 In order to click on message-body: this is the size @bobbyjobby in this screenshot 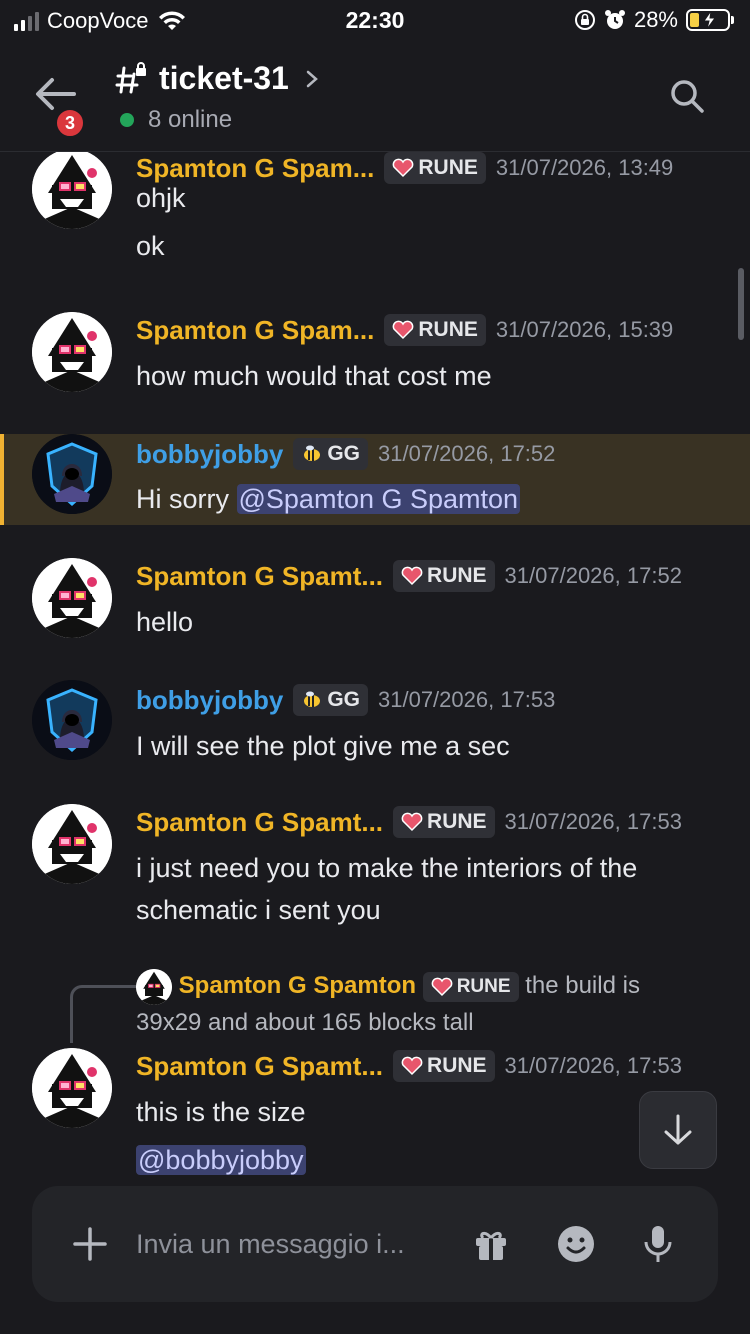, I will do `click(221, 1136)`.